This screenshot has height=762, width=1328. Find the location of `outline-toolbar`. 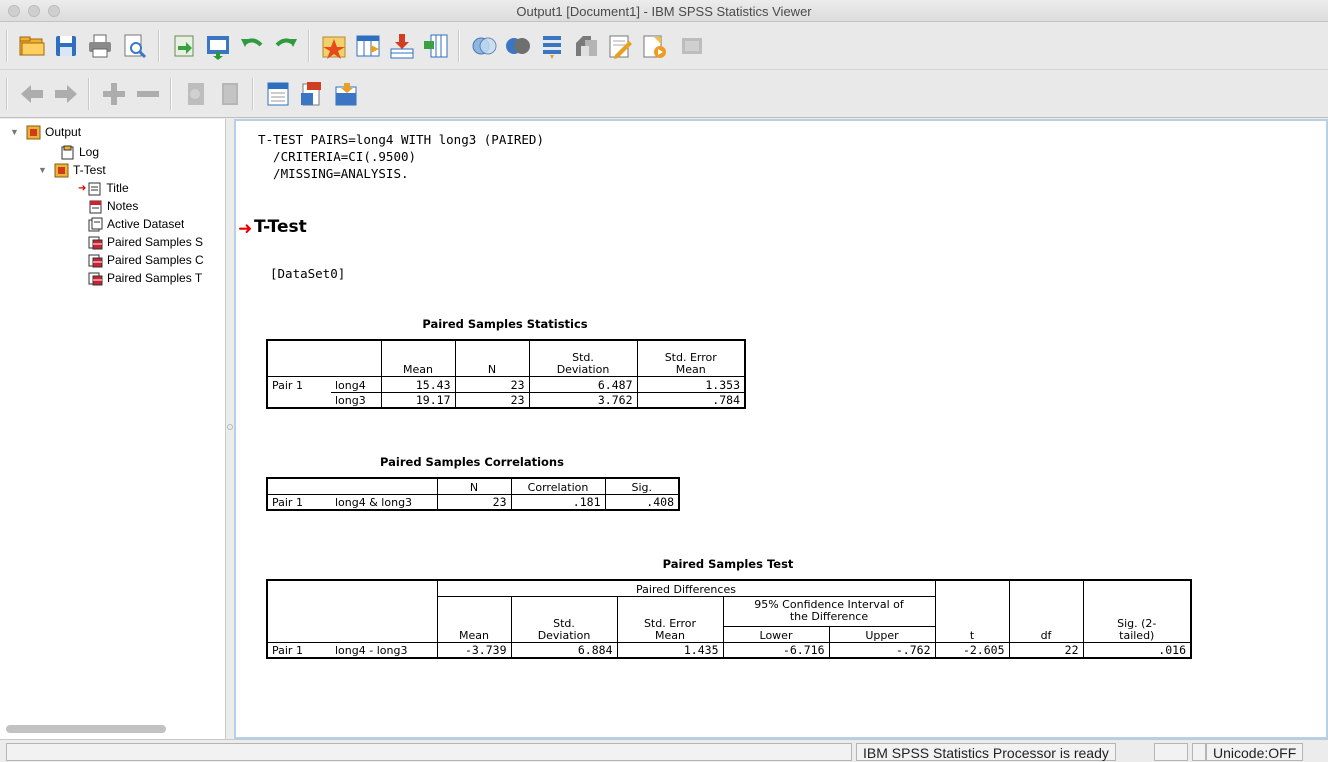

outline-toolbar is located at coordinates (664, 94).